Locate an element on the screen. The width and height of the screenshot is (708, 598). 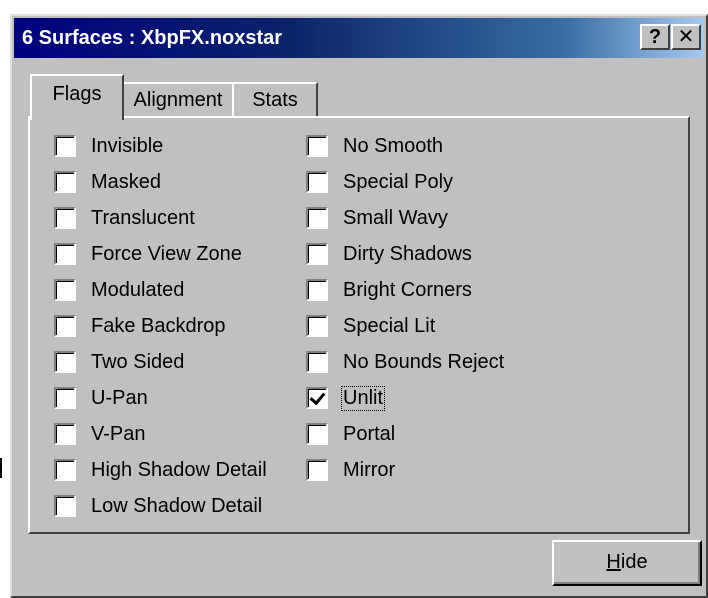
tab-alignment: Alignment is located at coordinates (178, 100).